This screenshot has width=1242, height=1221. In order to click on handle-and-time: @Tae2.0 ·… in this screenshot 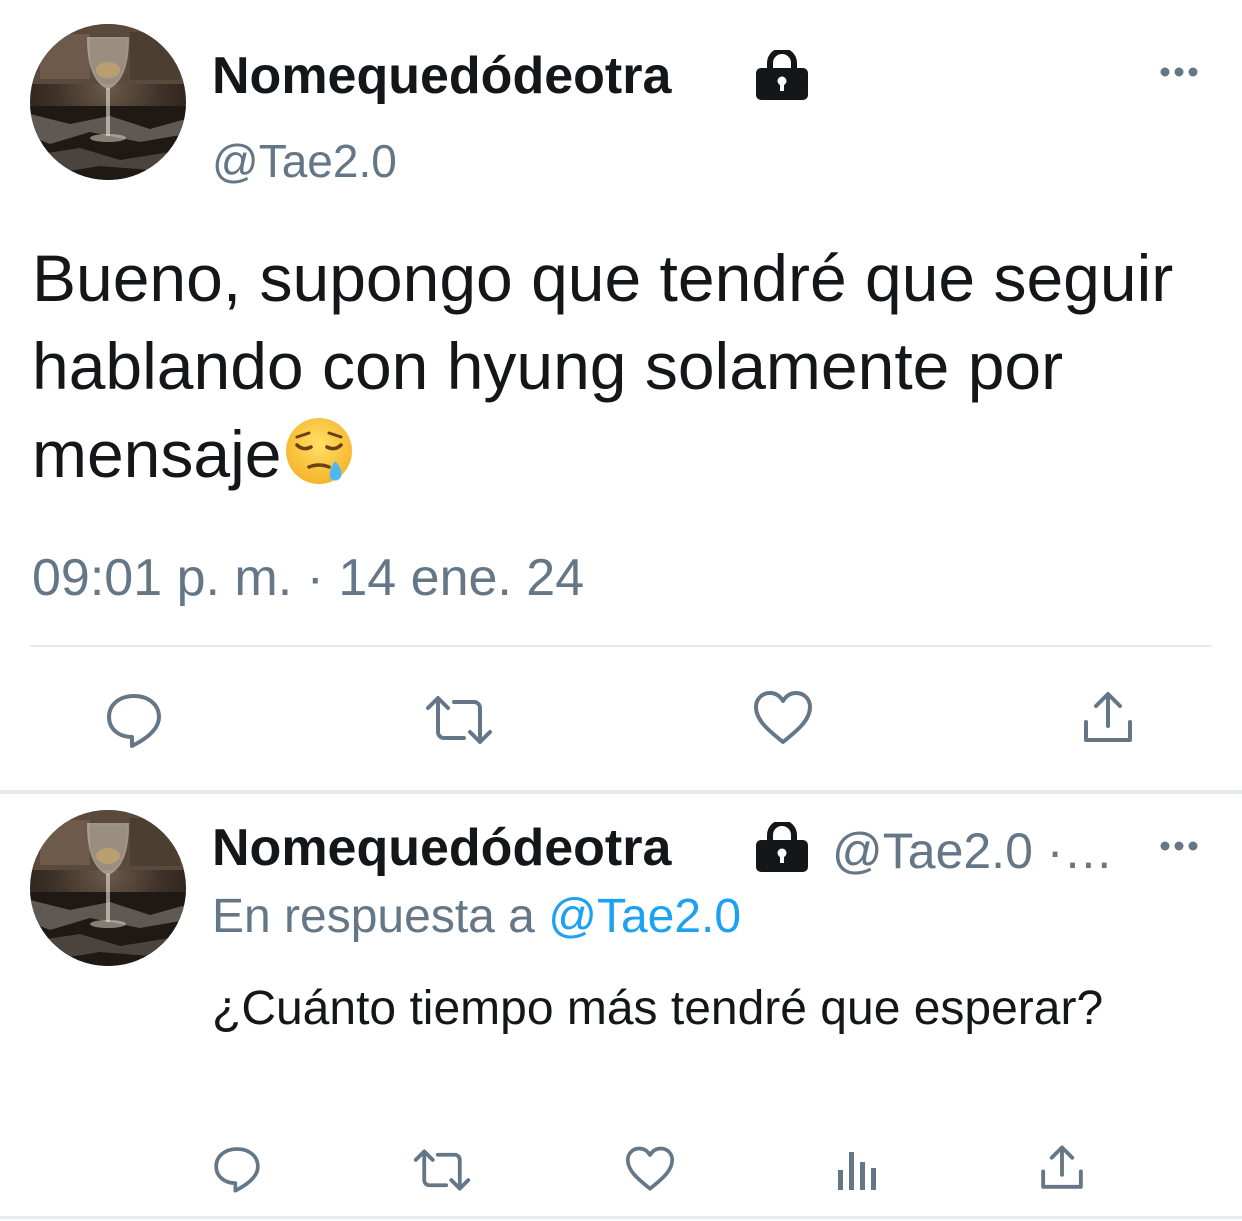, I will do `click(972, 851)`.